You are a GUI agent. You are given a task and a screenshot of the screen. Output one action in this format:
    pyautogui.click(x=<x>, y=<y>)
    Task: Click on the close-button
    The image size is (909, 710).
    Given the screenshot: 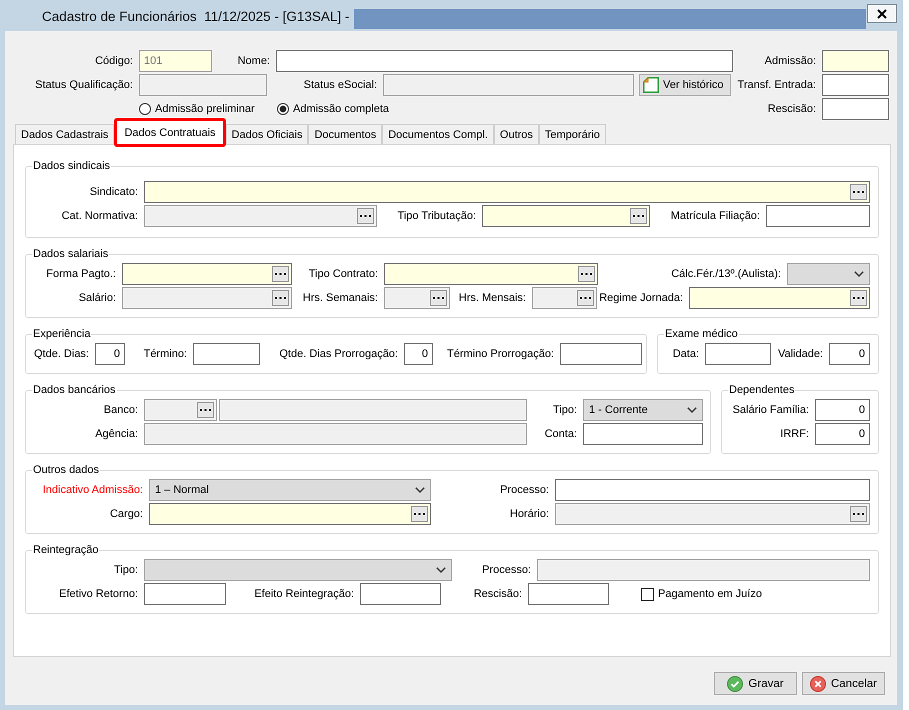 What is the action you would take?
    pyautogui.click(x=882, y=13)
    